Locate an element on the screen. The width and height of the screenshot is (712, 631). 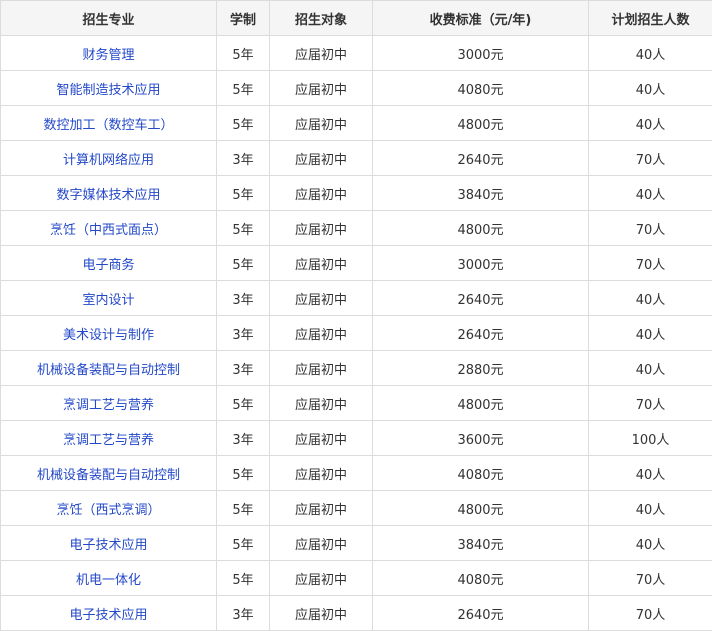
major-link: 电子商务 is located at coordinates (108, 265).